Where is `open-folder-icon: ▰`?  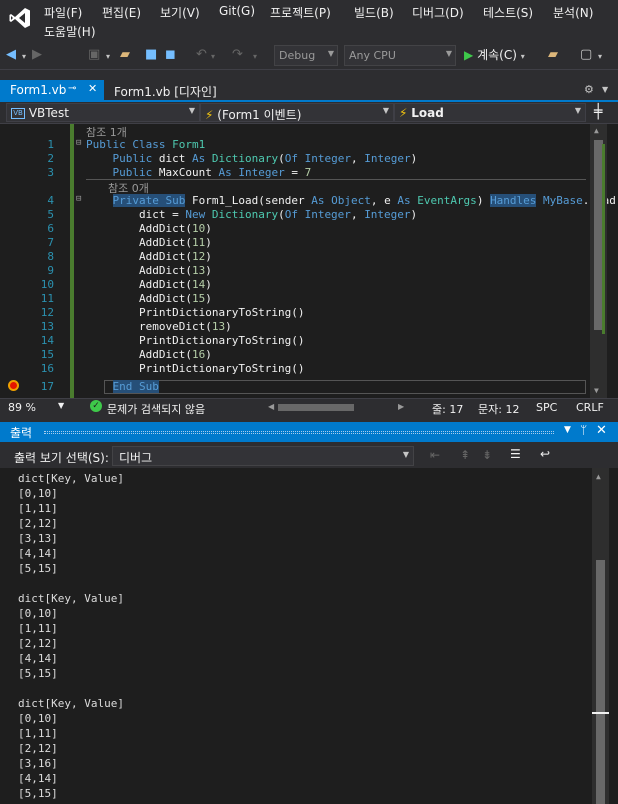
open-folder-icon: ▰ is located at coordinates (125, 55).